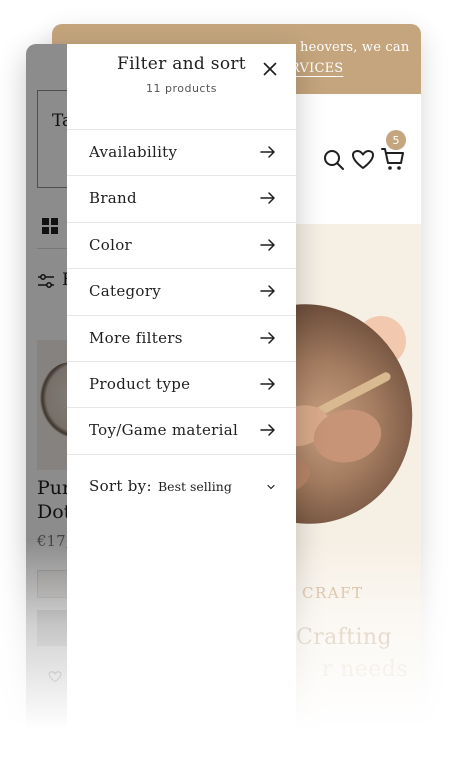 The height and width of the screenshot is (783, 468). I want to click on heart-icon, so click(363, 160).